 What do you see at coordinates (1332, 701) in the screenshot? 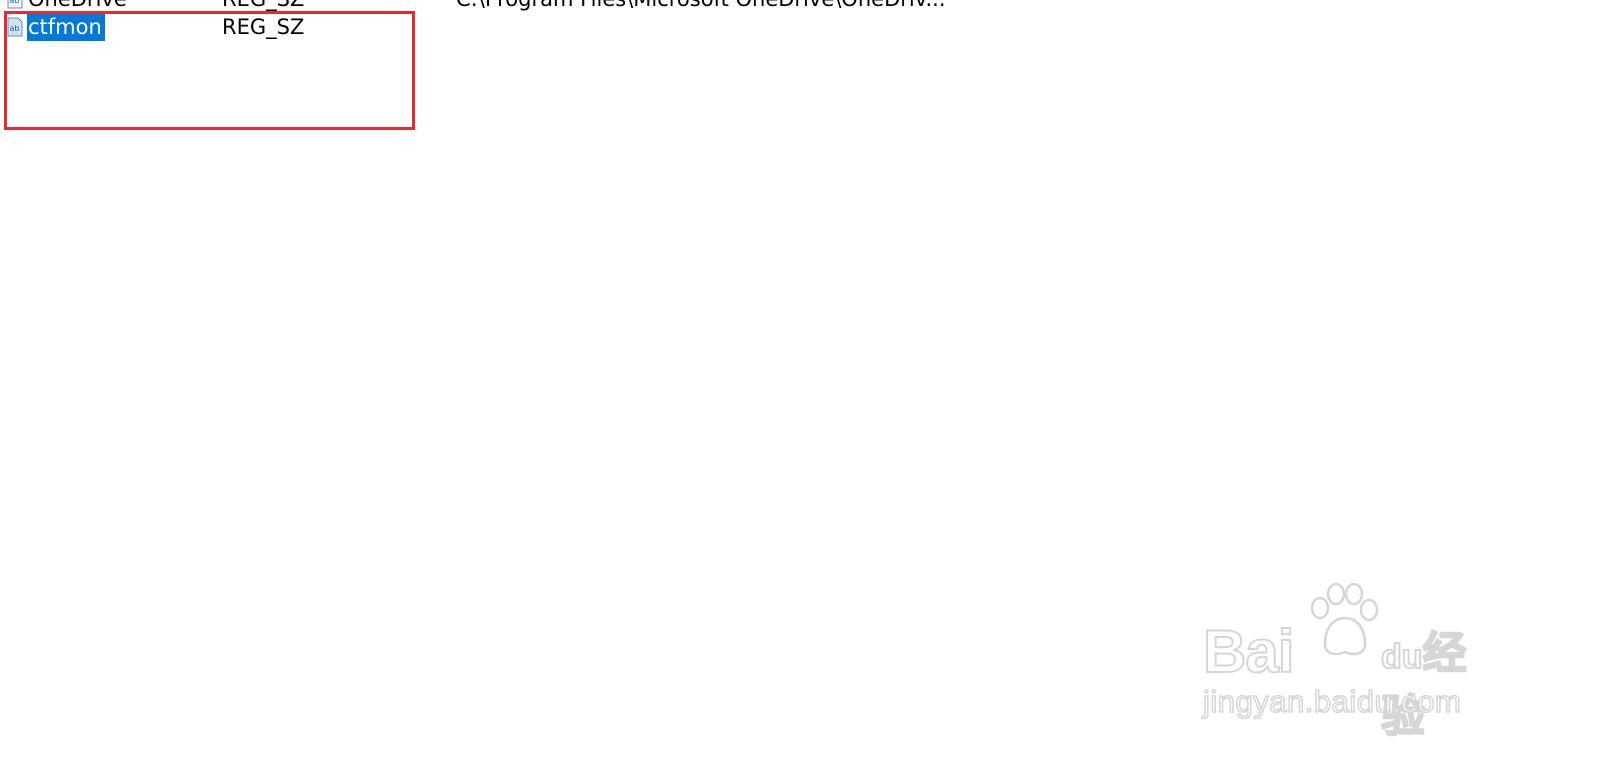
I see `watermark-url: jingyan.baidu.com` at bounding box center [1332, 701].